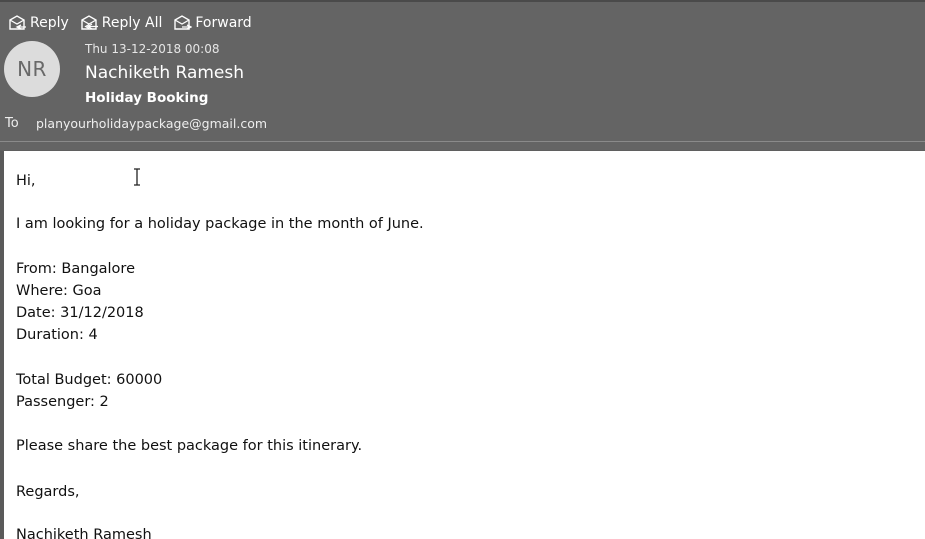 This screenshot has width=925, height=539. What do you see at coordinates (89, 380) in the screenshot?
I see `body-budget: Total Budget: 60000` at bounding box center [89, 380].